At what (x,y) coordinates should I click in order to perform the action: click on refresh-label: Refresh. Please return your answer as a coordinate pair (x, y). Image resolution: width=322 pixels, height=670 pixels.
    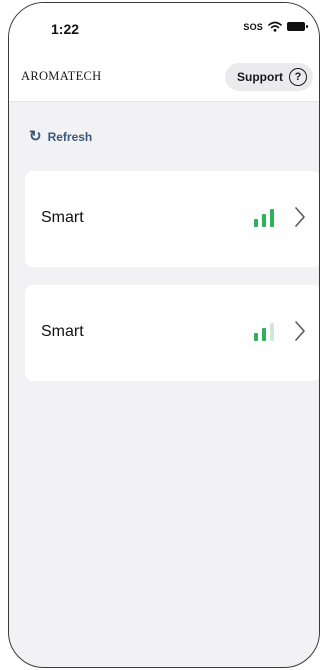
    Looking at the image, I should click on (70, 136).